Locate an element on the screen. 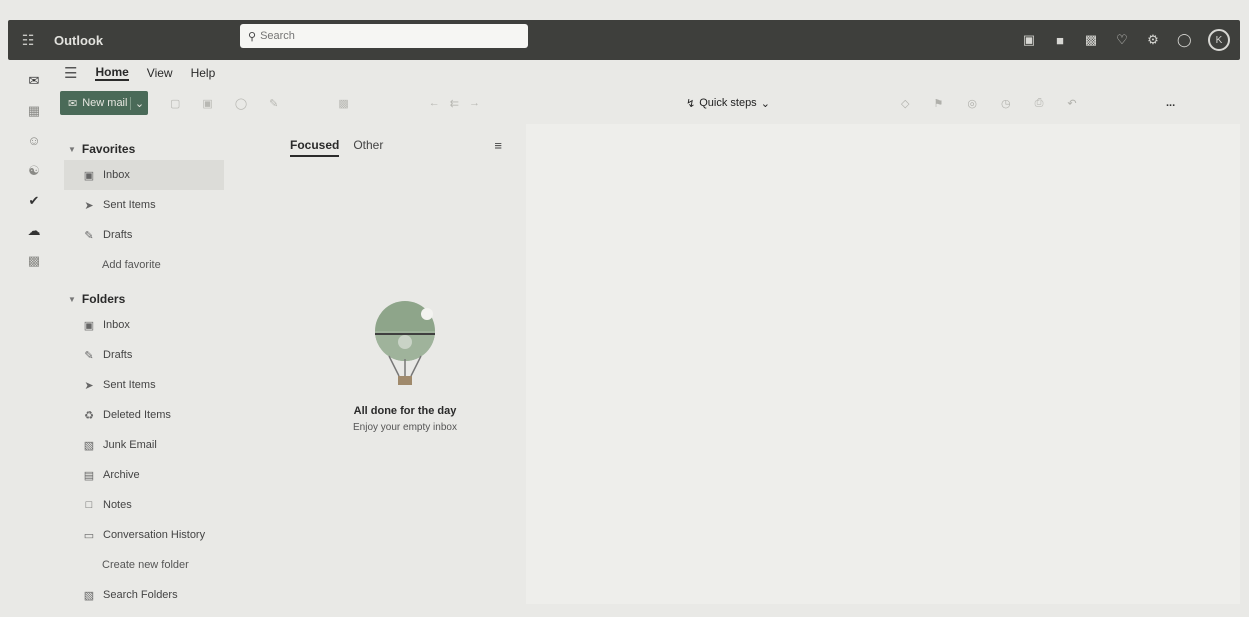  favorites-title: Favorites is located at coordinates (108, 149).